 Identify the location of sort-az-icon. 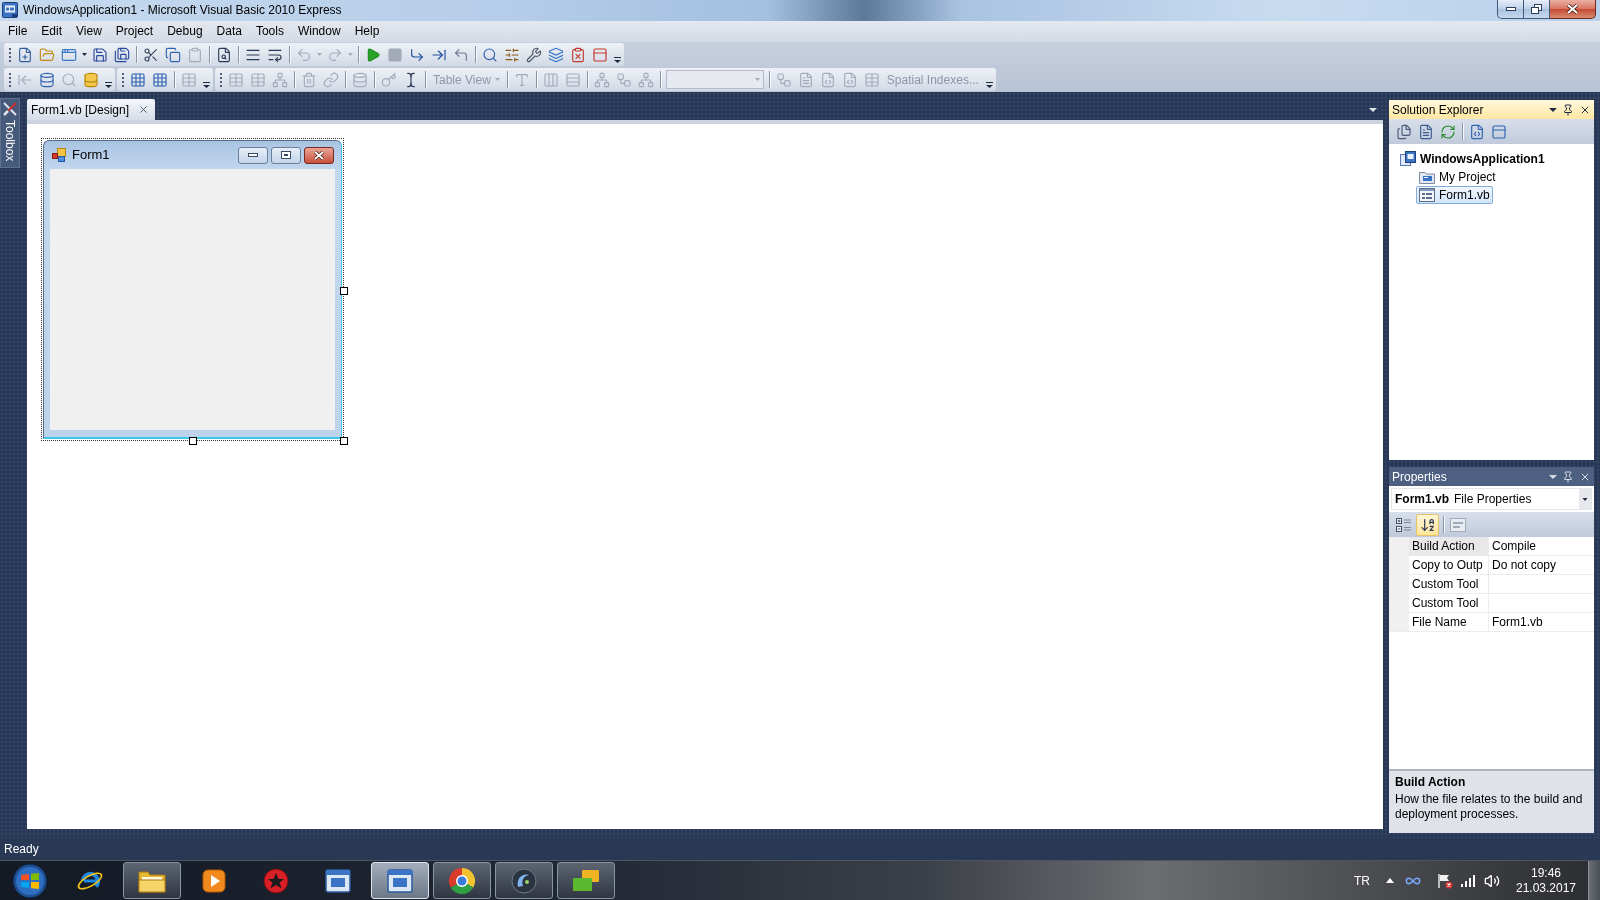
(1427, 524).